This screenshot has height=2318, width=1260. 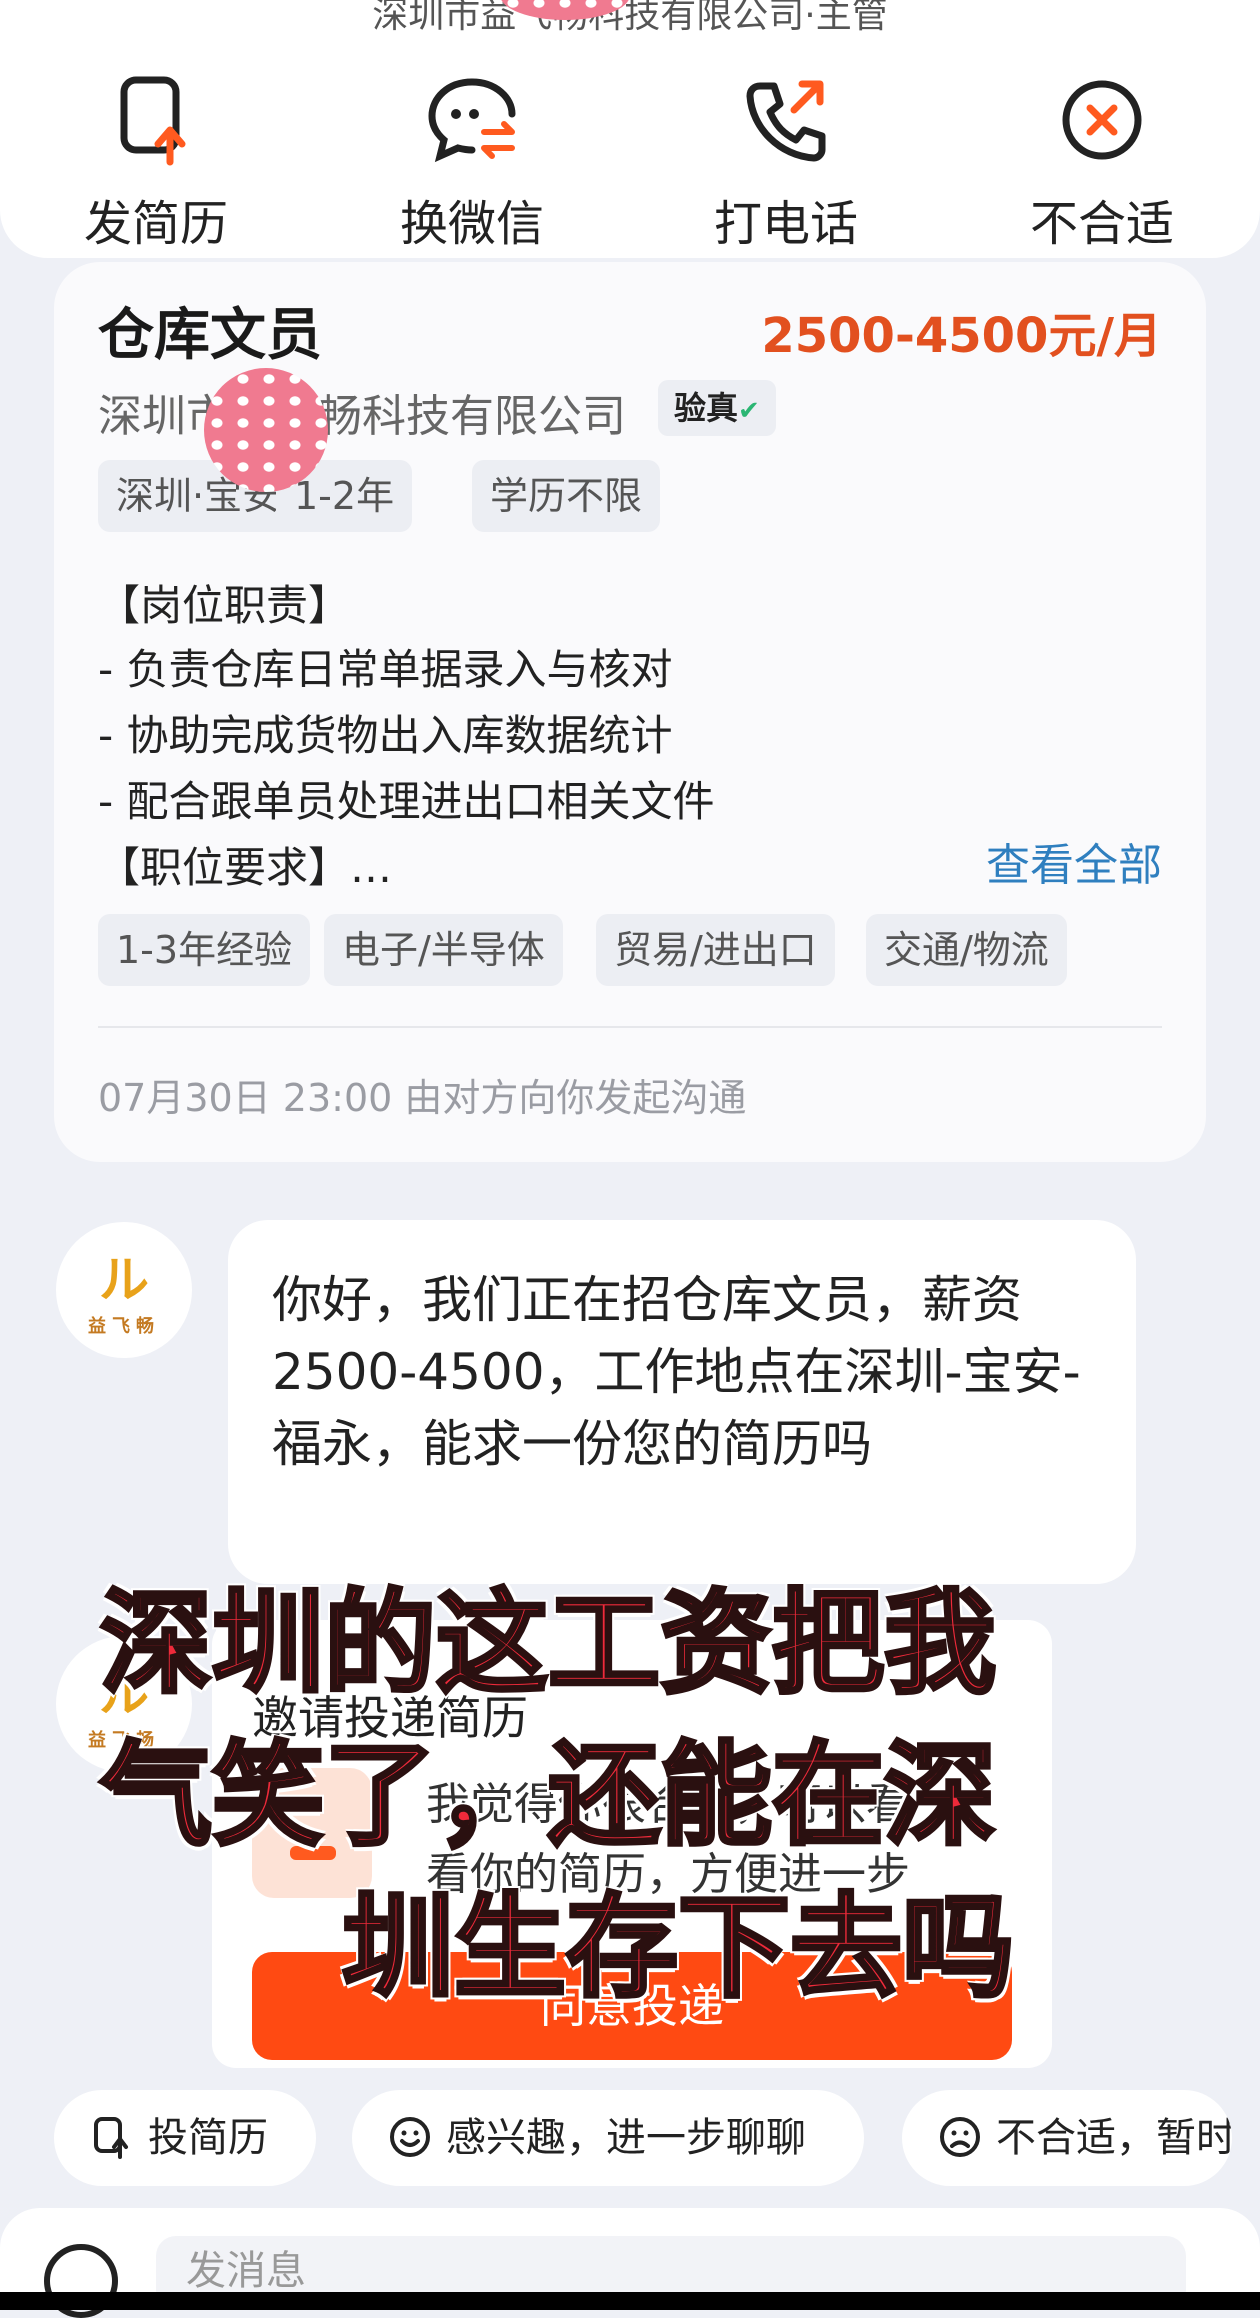 I want to click on divider, so click(x=630, y=1027).